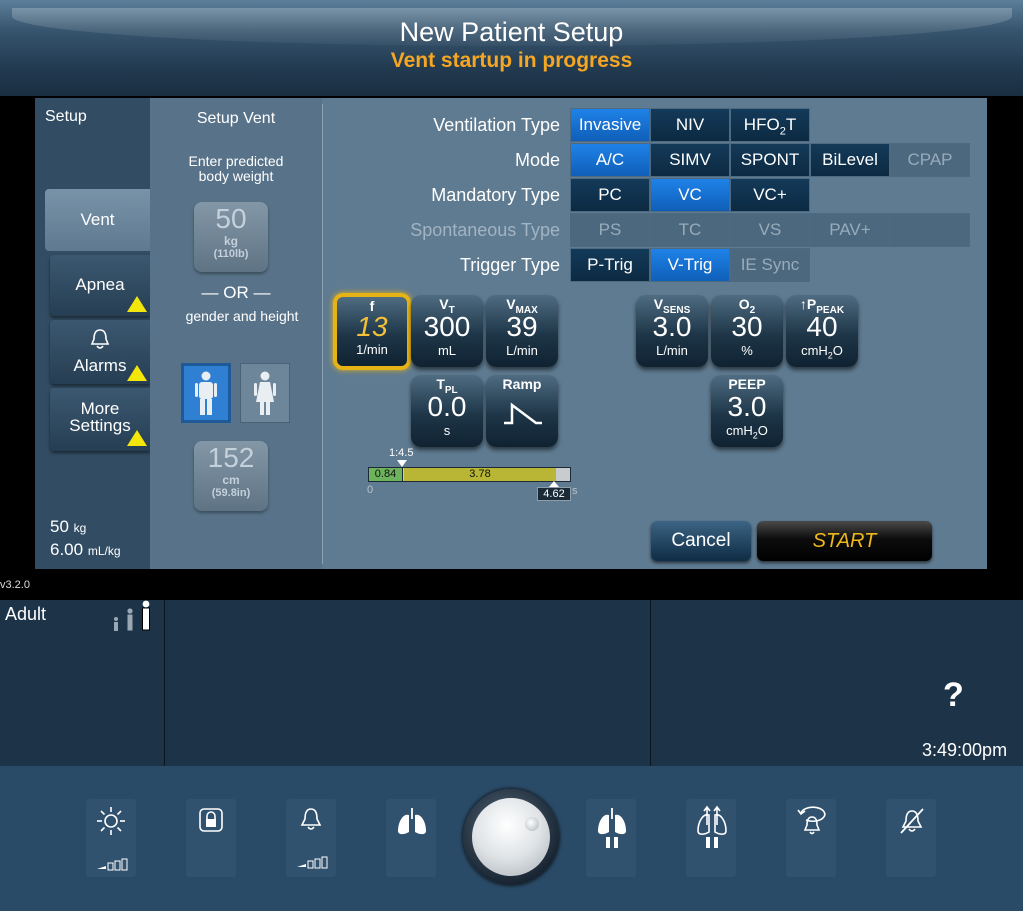 The width and height of the screenshot is (1023, 911). Describe the element at coordinates (770, 265) in the screenshot. I see `trigger-type-iesync: IE Sync` at that location.